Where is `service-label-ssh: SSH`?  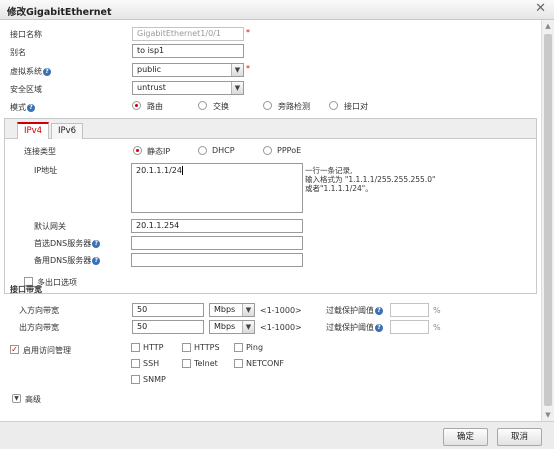
service-label-ssh: SSH is located at coordinates (151, 363).